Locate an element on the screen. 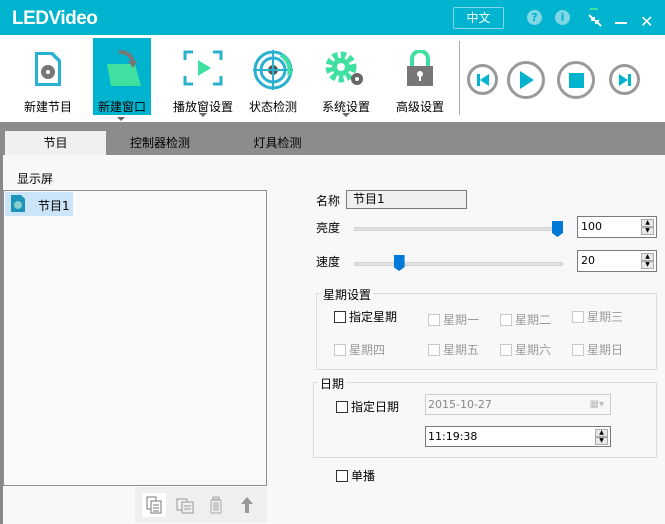 This screenshot has height=524, width=665. lock-icon is located at coordinates (420, 68).